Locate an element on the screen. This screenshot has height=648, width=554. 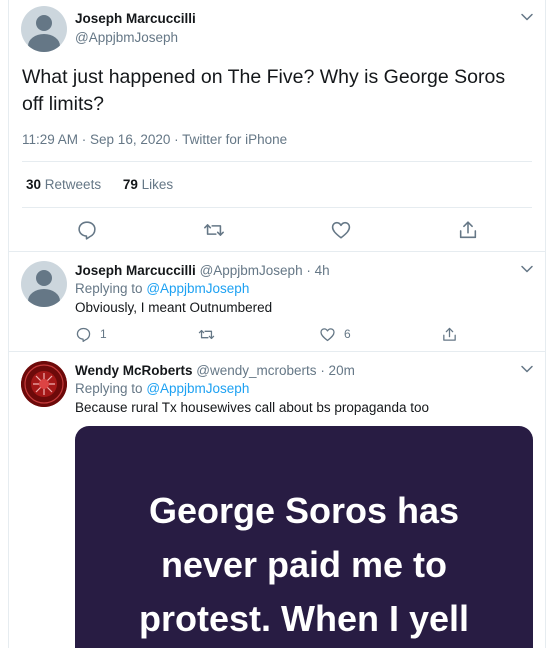
author-handle: @wendy_mcroberts is located at coordinates (256, 370).